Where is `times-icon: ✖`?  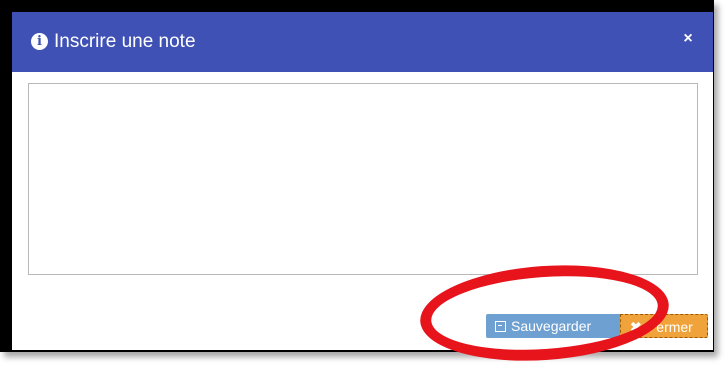 times-icon: ✖ is located at coordinates (636, 327).